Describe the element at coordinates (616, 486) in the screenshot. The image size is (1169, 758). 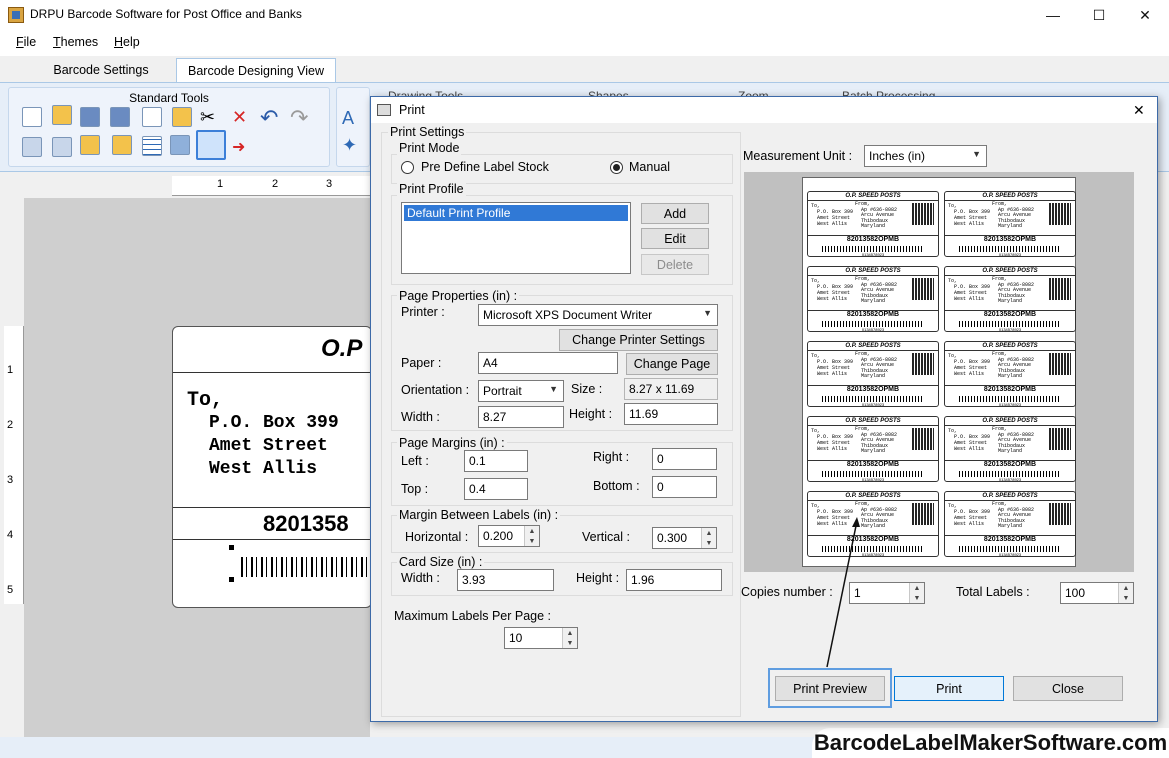
I see `margin-bottom-label: Bottom :` at that location.